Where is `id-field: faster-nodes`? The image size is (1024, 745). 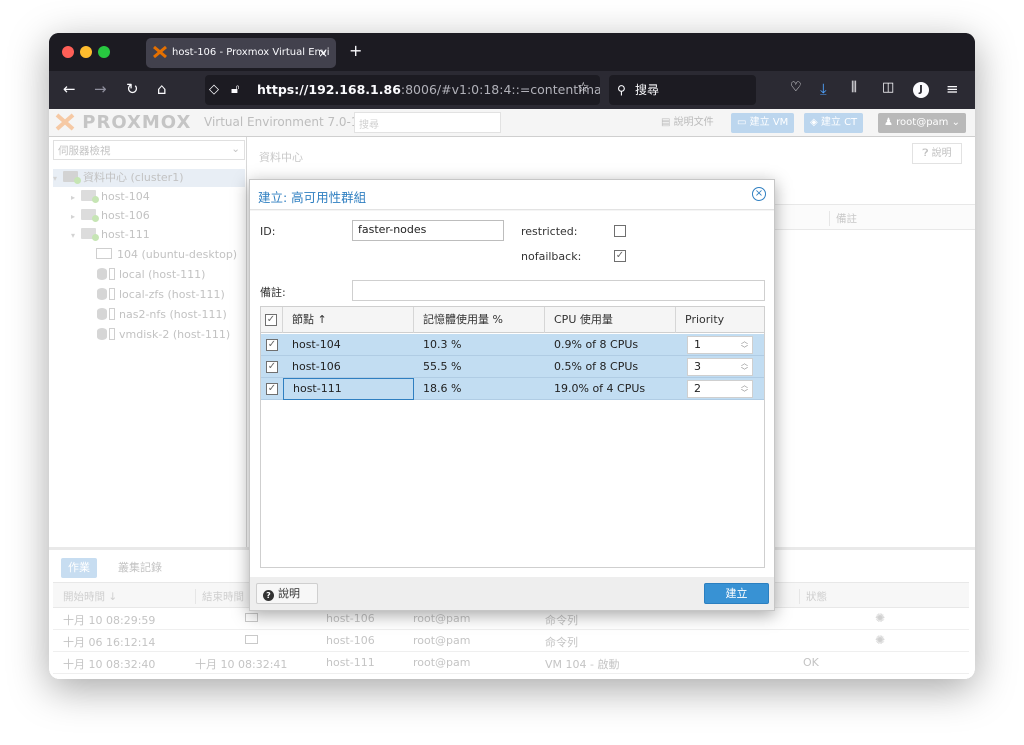
id-field: faster-nodes is located at coordinates (428, 230).